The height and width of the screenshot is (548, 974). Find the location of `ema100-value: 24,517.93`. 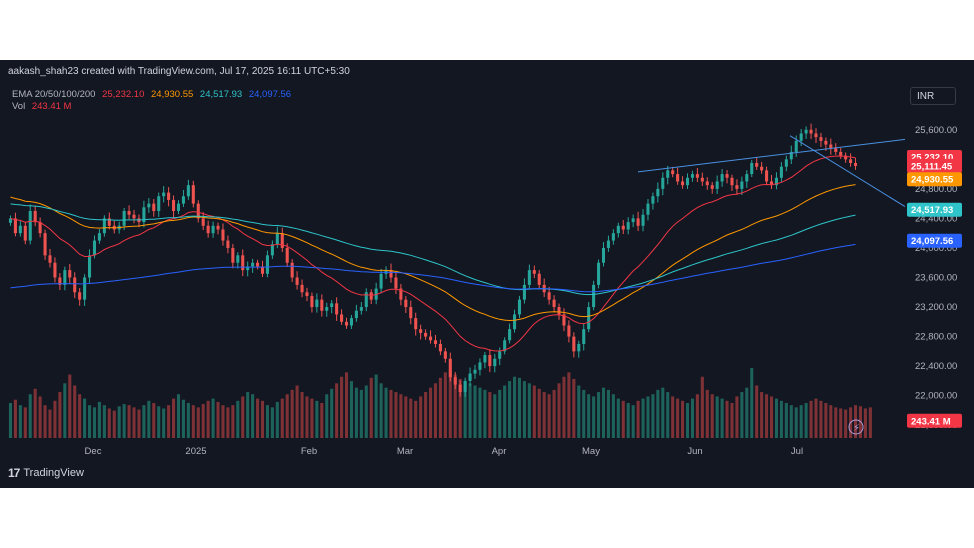

ema100-value: 24,517.93 is located at coordinates (221, 94).